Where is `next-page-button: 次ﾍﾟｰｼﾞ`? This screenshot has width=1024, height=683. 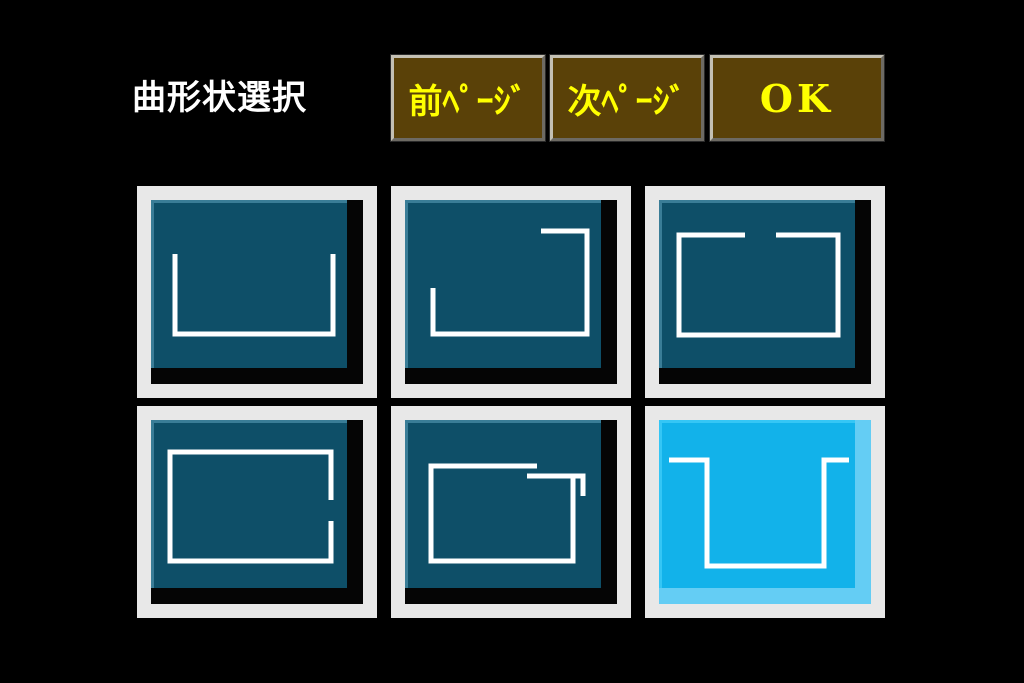 next-page-button: 次ﾍﾟｰｼﾞ is located at coordinates (627, 98).